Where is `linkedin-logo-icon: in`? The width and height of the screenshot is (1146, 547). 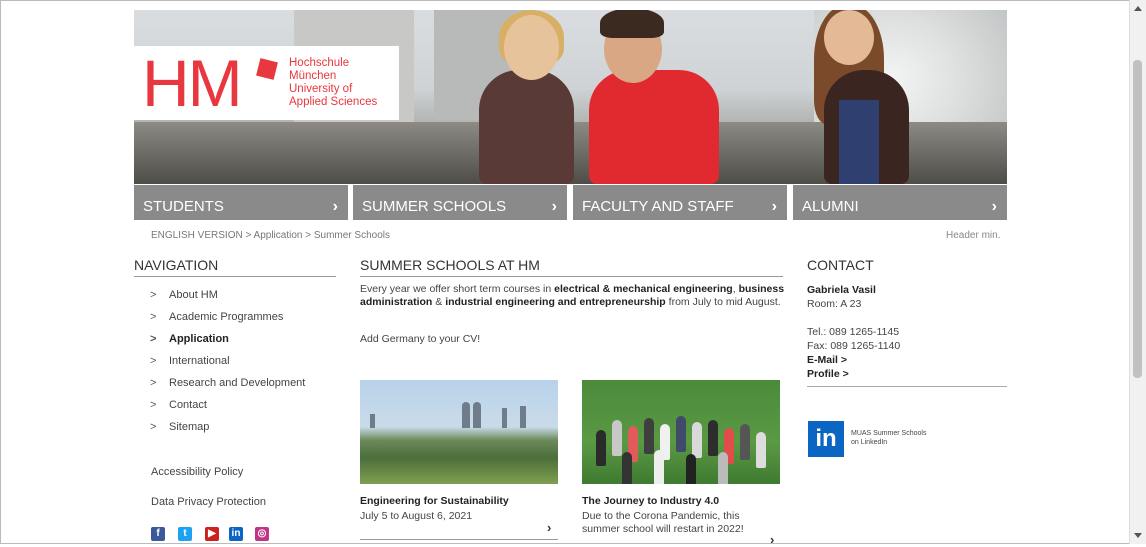 linkedin-logo-icon: in is located at coordinates (826, 439).